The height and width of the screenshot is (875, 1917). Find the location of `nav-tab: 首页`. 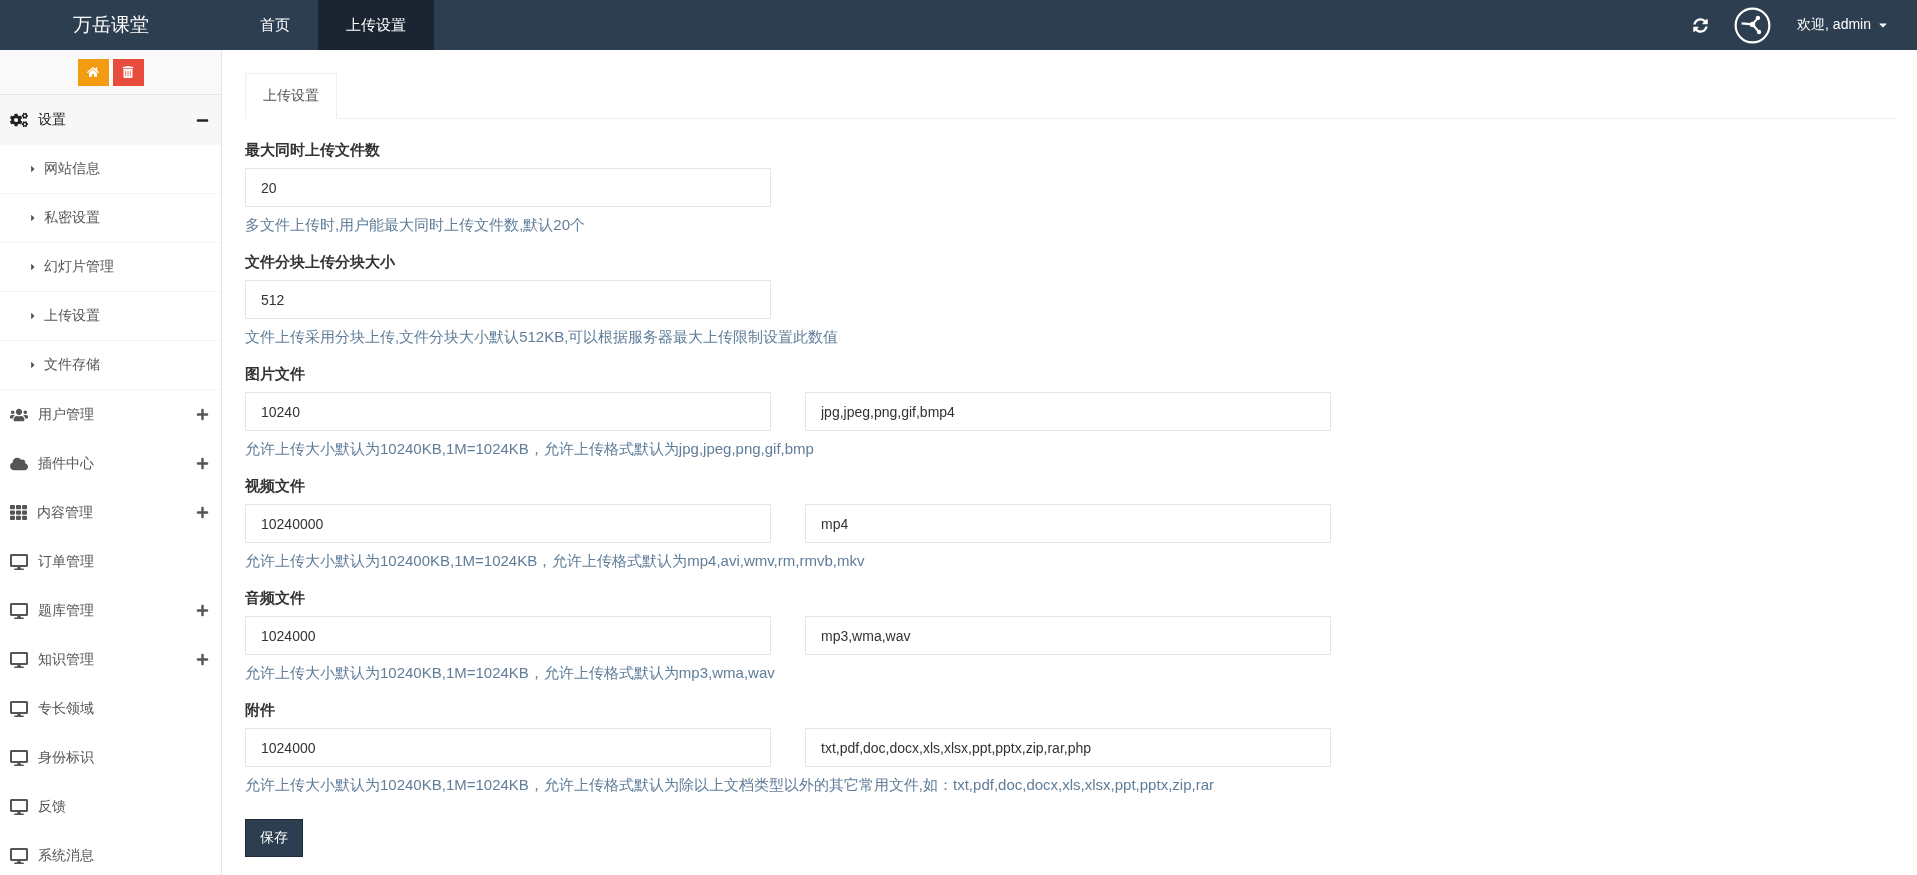

nav-tab: 首页 is located at coordinates (275, 25).